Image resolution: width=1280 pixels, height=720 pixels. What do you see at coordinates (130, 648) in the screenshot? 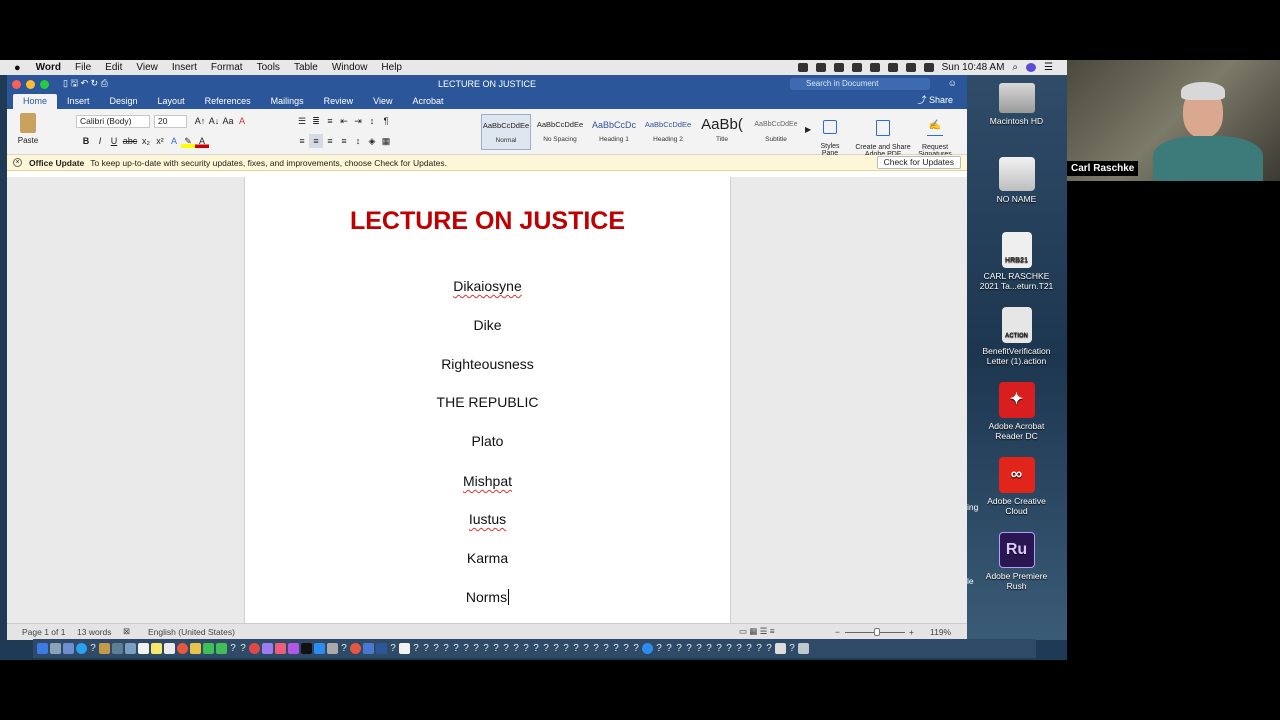
I see `photos-icon` at bounding box center [130, 648].